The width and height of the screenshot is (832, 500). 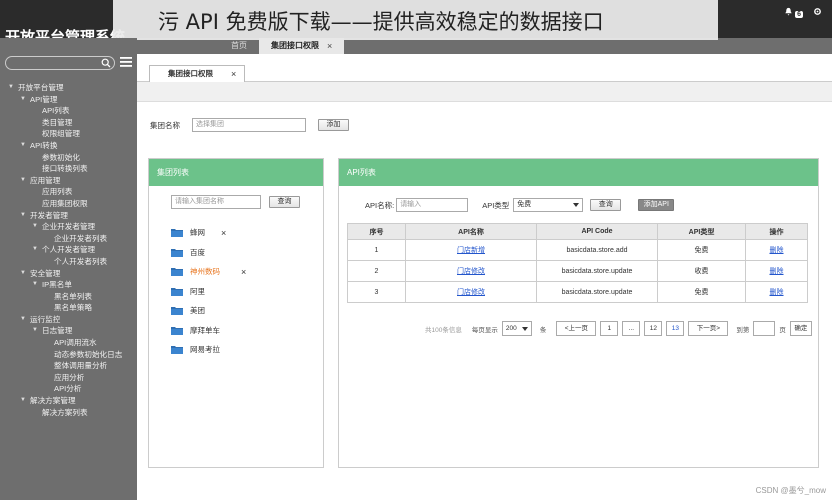 What do you see at coordinates (577, 271) in the screenshot?
I see `table-row: 2 门店修改 basicdata.store.update 收费 删除` at bounding box center [577, 271].